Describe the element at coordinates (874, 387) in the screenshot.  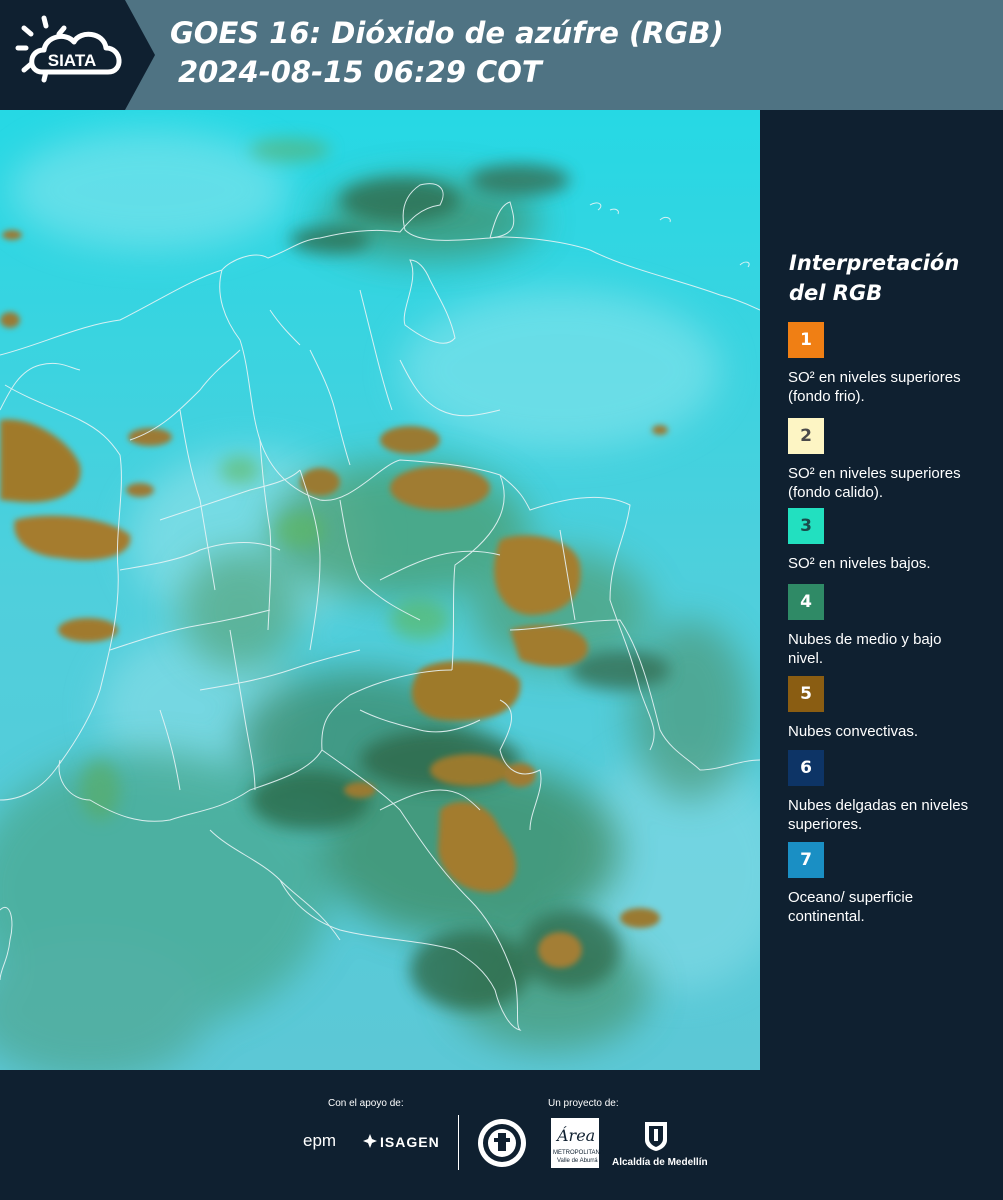
I see `legend-item-label: SO² en niveles superiores (fondo frio).` at that location.